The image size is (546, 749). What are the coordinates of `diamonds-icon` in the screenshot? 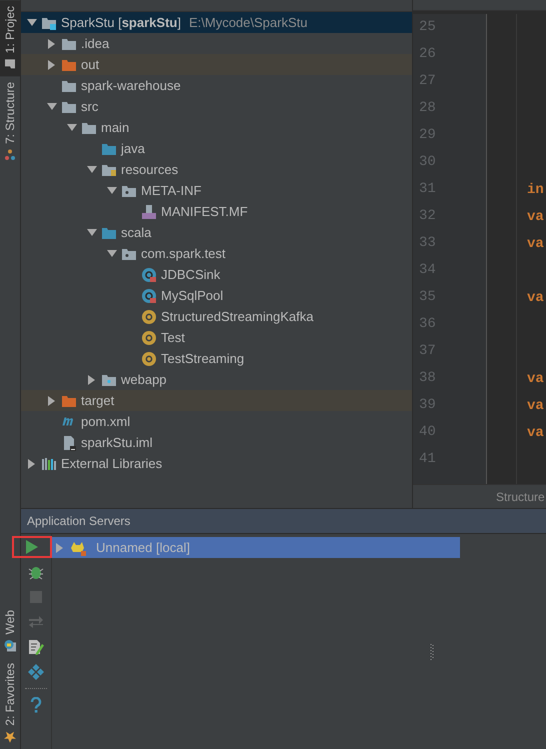 It's located at (36, 672).